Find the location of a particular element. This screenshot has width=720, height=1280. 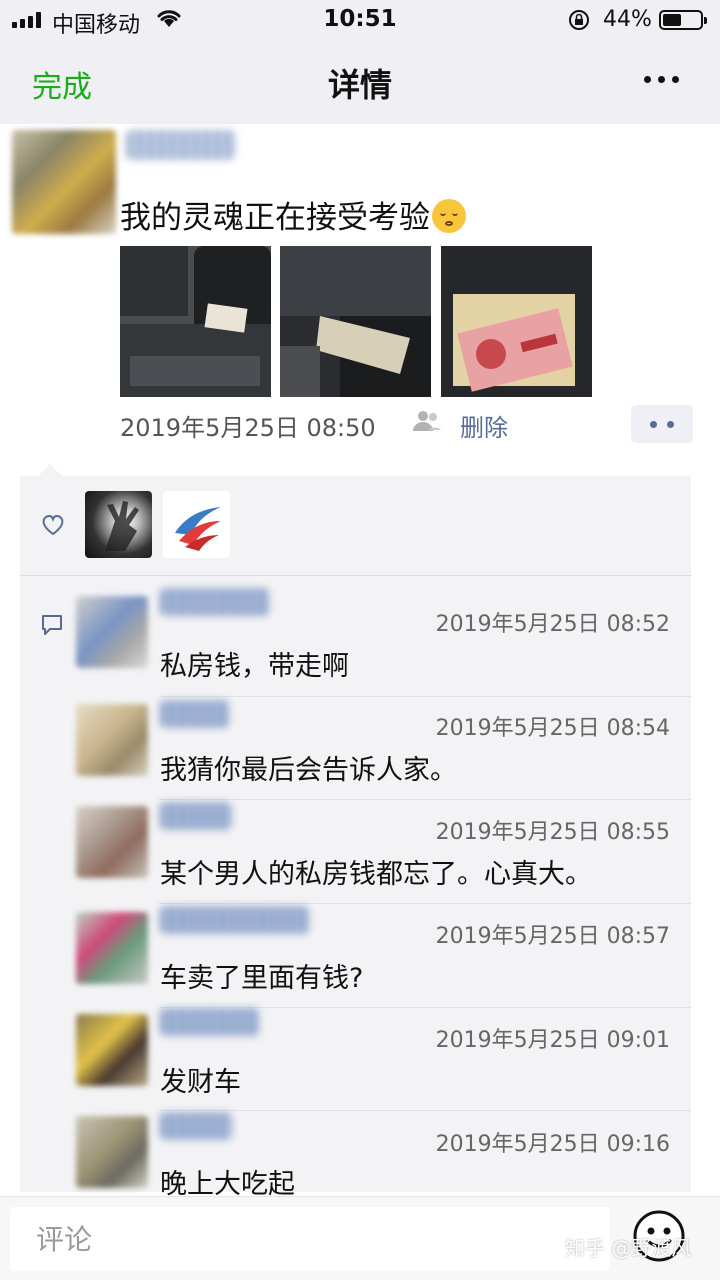

face-emoji-icon is located at coordinates (449, 216).